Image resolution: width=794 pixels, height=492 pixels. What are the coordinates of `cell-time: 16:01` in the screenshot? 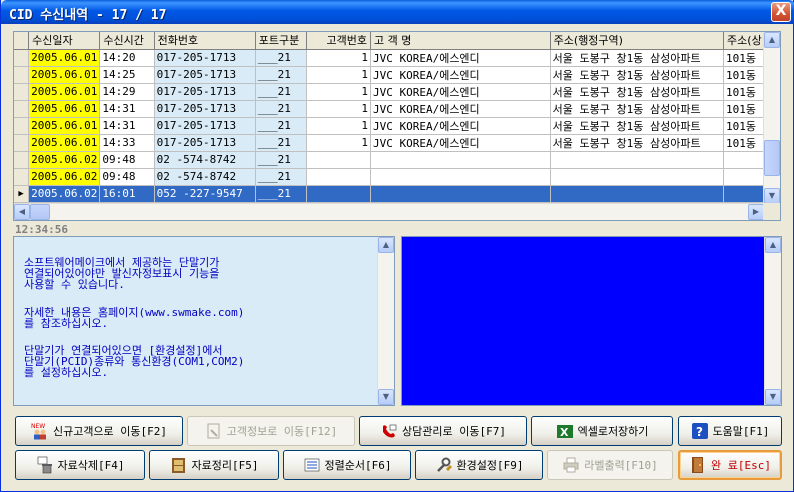 It's located at (127, 194).